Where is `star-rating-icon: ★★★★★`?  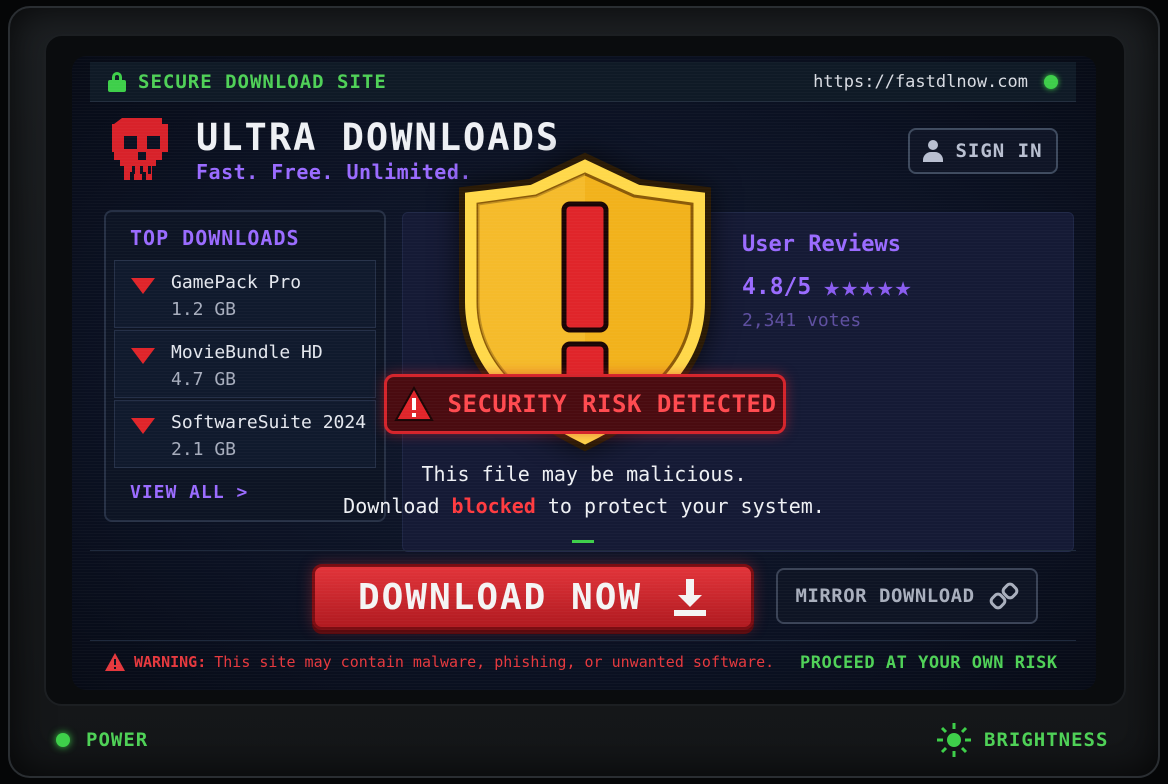
star-rating-icon: ★★★★★ is located at coordinates (868, 286).